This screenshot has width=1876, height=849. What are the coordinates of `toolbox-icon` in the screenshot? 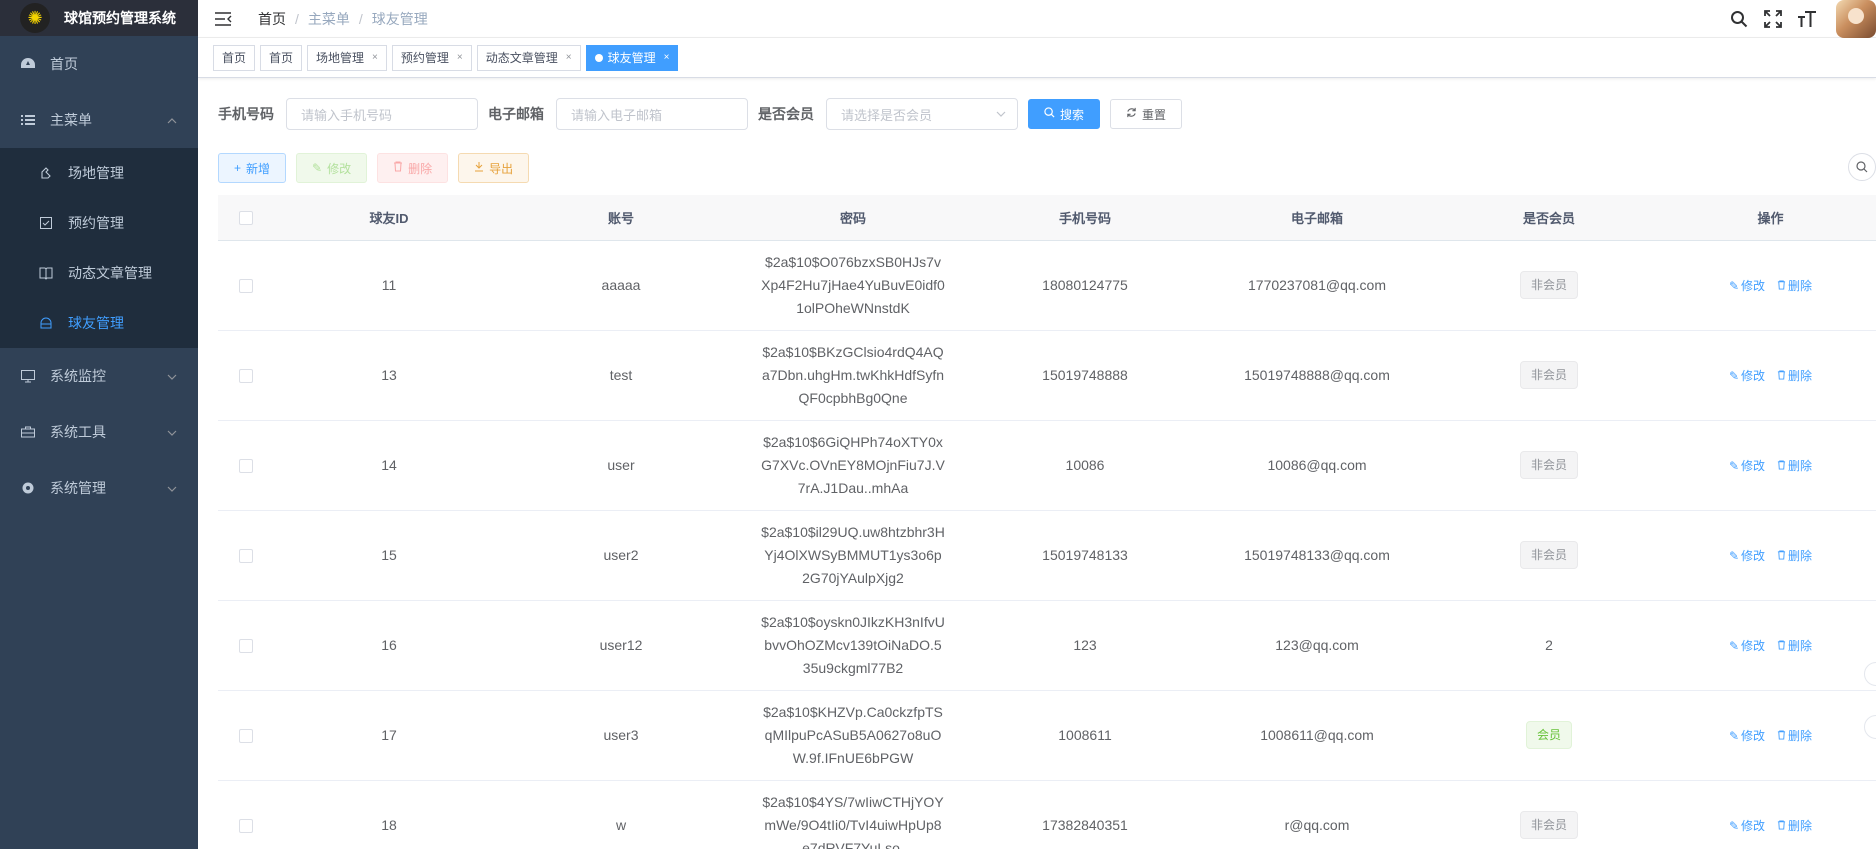 It's located at (28, 432).